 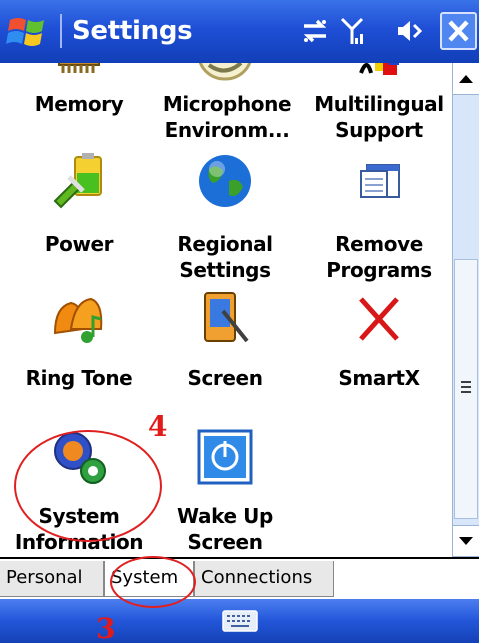 I want to click on setting-tile-screen: Screen, so click(x=225, y=344).